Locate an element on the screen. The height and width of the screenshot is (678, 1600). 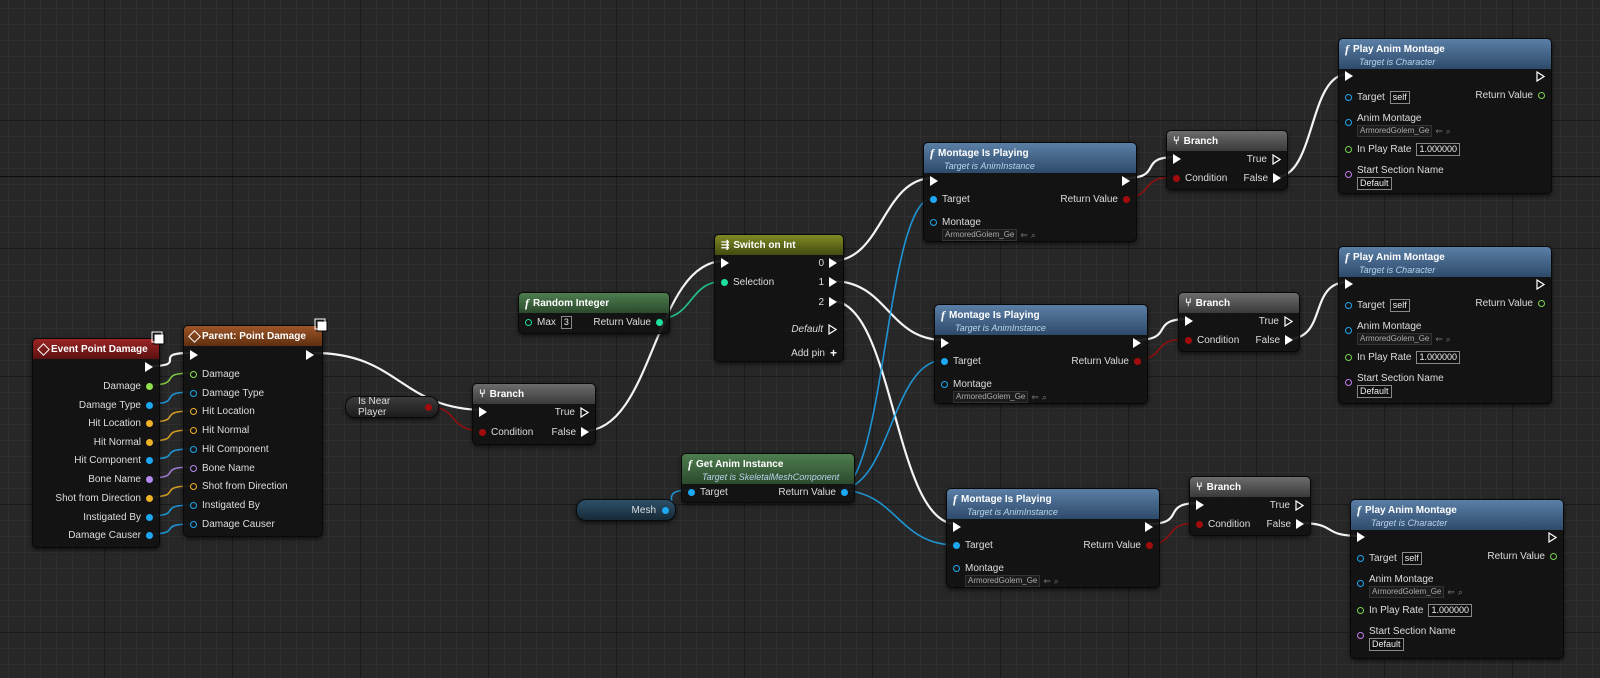
max-input: 3 is located at coordinates (566, 322).